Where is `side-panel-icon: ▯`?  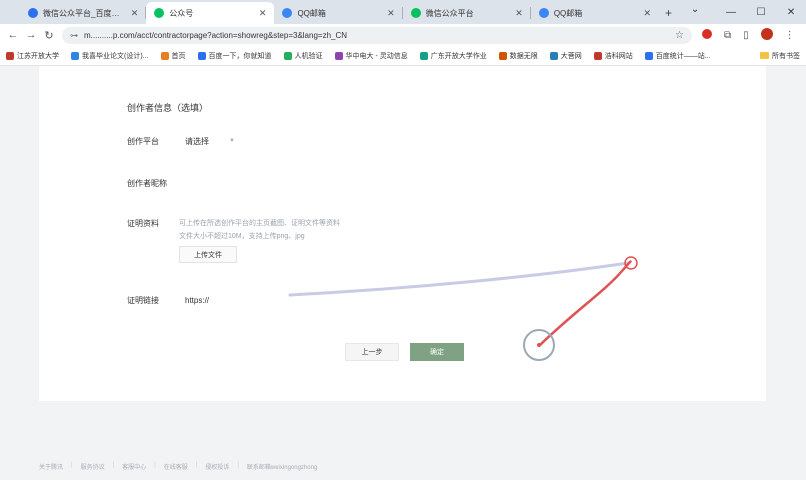 side-panel-icon: ▯ is located at coordinates (746, 35).